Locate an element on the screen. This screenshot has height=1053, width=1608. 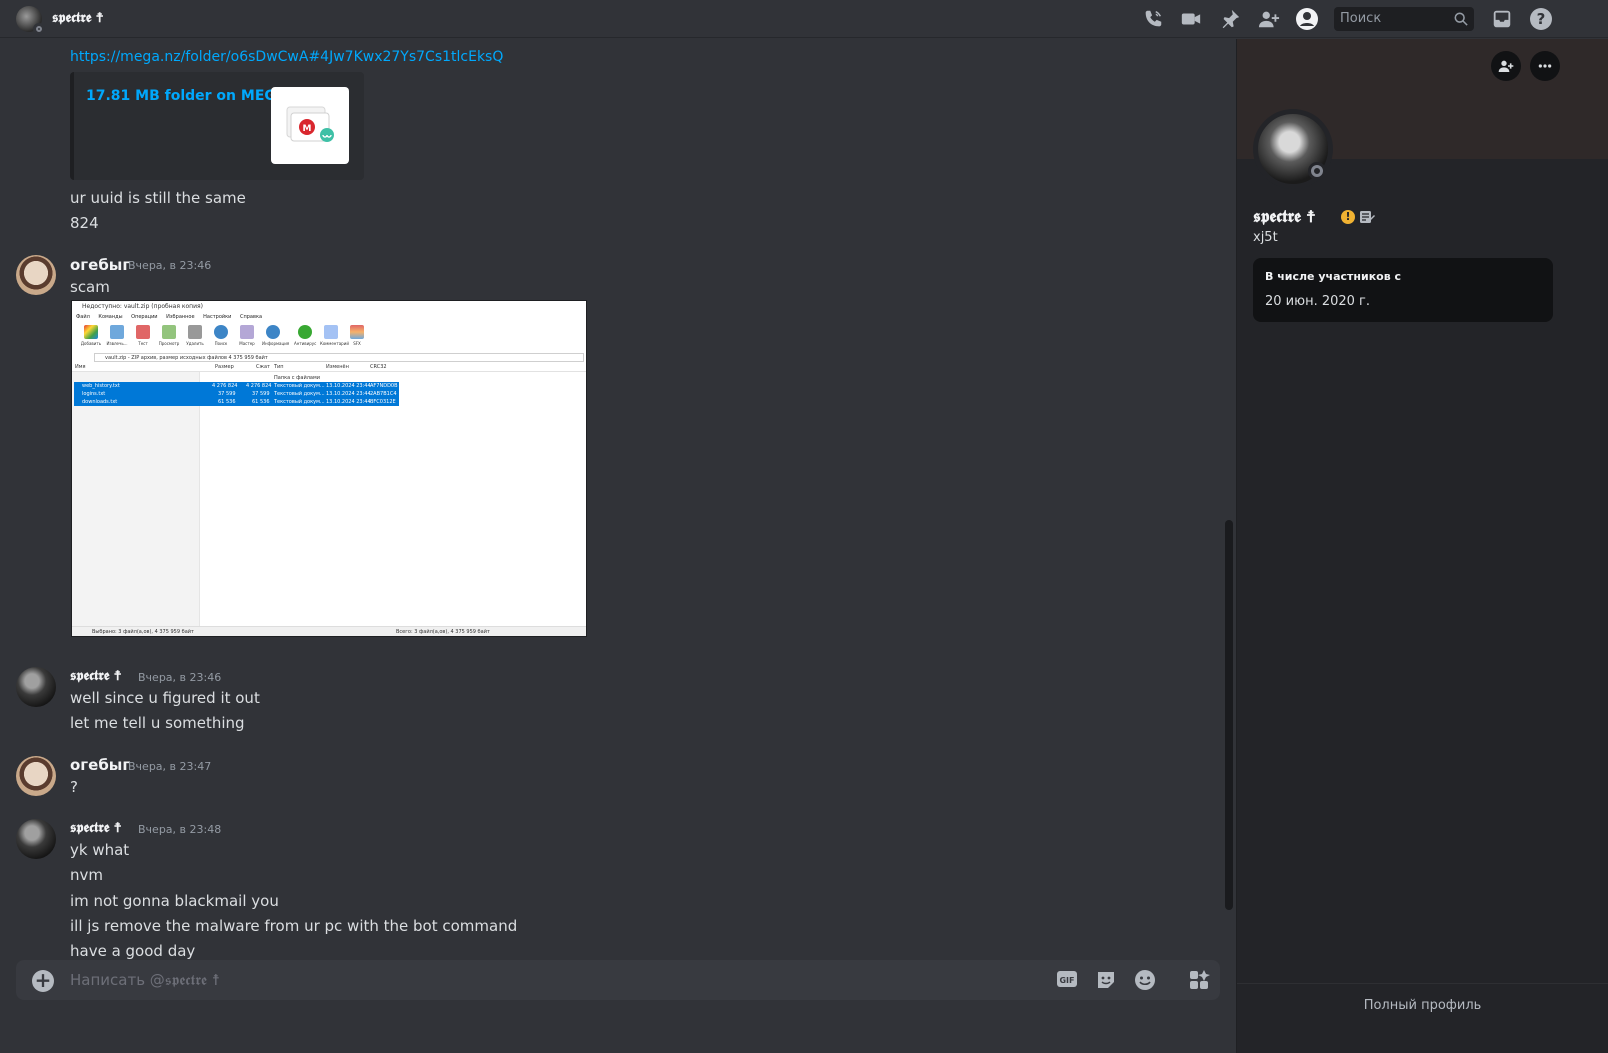
archive-menu-item: Избранное is located at coordinates (180, 317).